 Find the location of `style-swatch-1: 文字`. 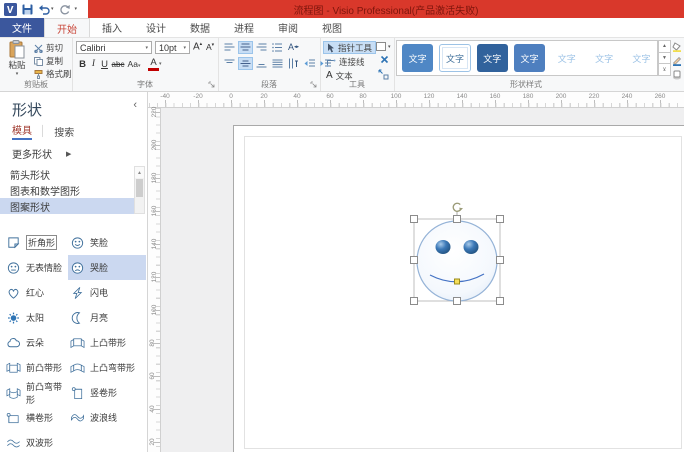

style-swatch-1: 文字 is located at coordinates (418, 58).